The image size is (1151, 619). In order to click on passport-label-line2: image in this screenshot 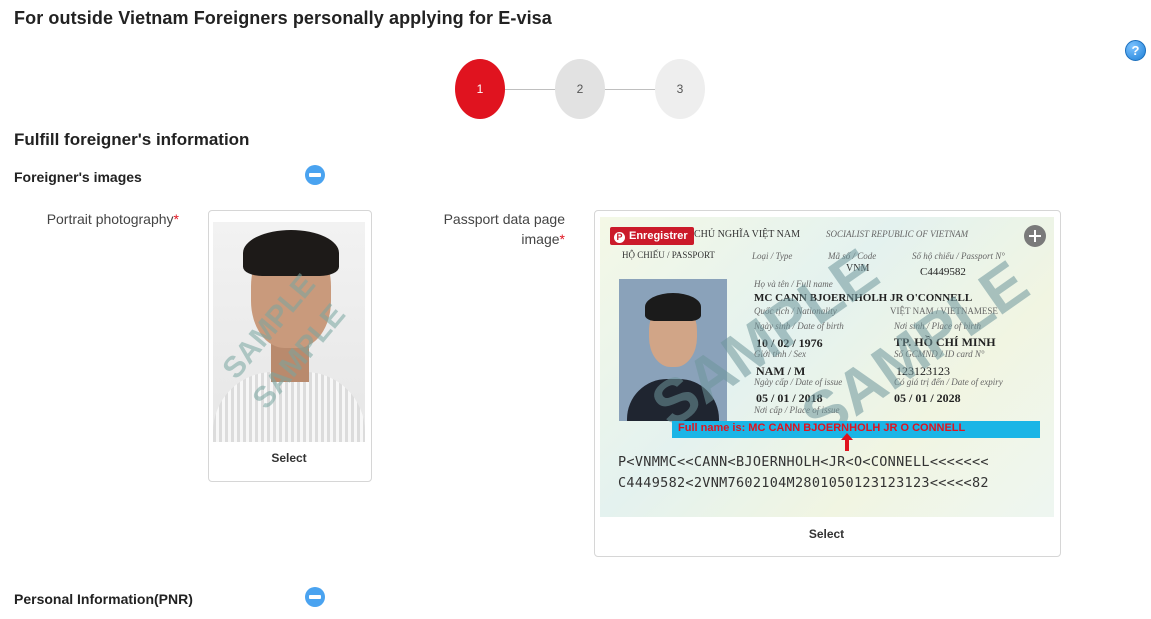, I will do `click(540, 239)`.